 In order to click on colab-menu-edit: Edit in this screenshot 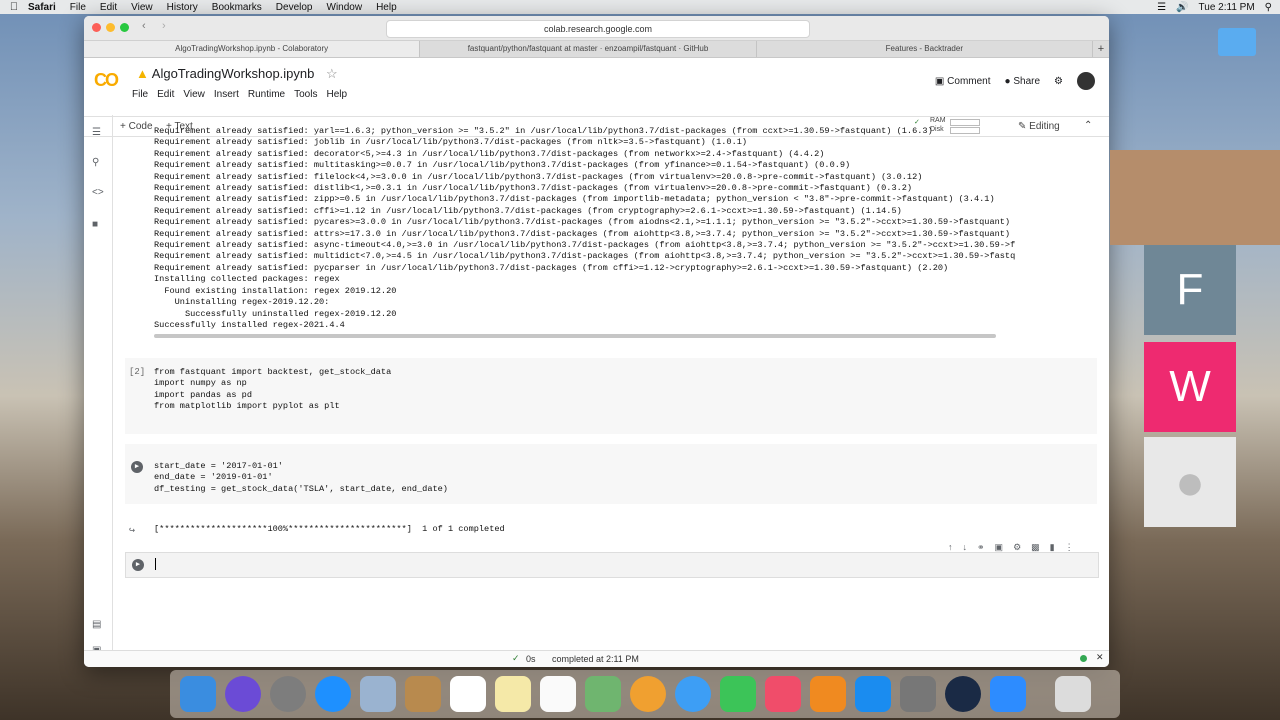, I will do `click(165, 94)`.